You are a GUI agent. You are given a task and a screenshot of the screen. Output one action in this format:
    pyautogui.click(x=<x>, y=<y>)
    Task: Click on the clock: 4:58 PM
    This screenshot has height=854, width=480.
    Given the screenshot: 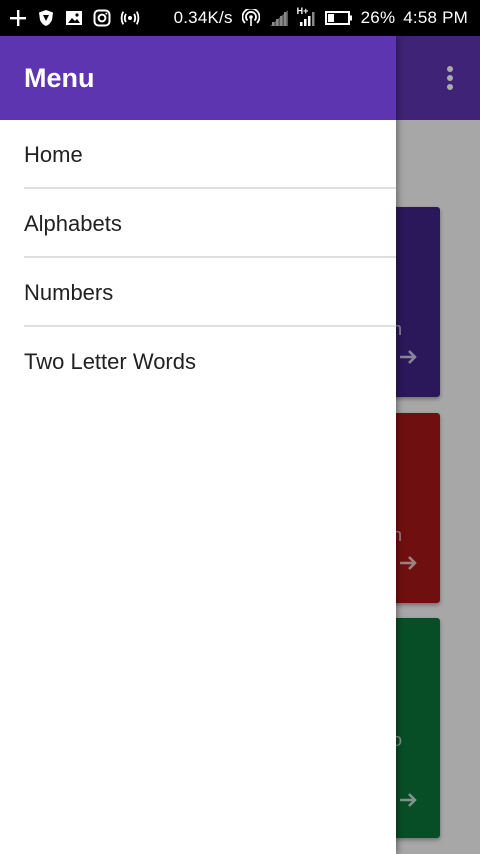 What is the action you would take?
    pyautogui.click(x=435, y=17)
    